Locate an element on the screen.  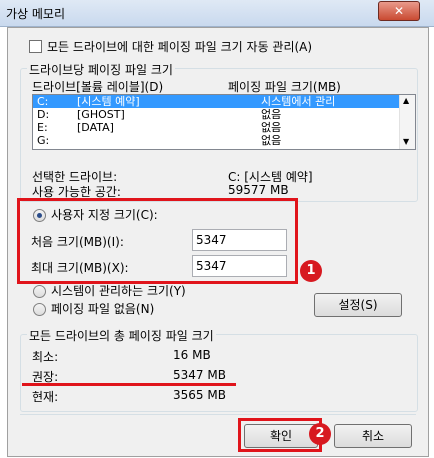
title-bar: 가상 메모리 ✕ is located at coordinates (217, 13).